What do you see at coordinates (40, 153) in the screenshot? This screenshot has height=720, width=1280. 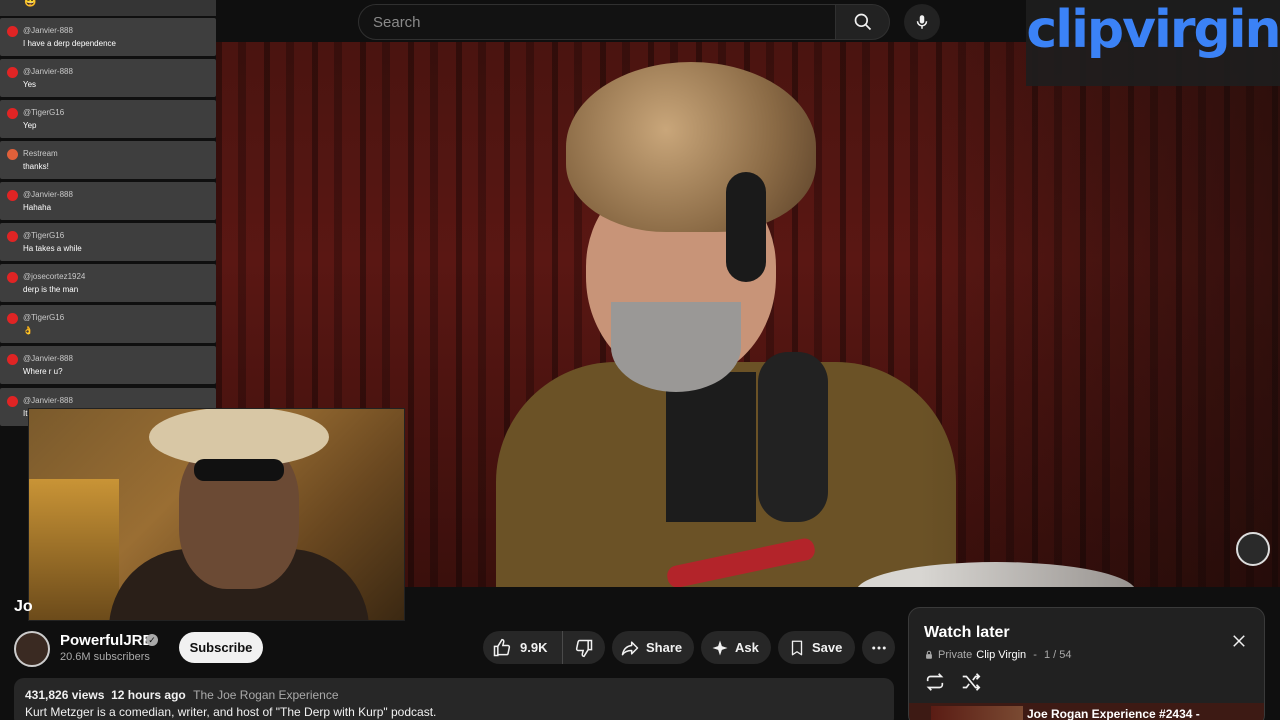 I see `chat-username: Restream` at bounding box center [40, 153].